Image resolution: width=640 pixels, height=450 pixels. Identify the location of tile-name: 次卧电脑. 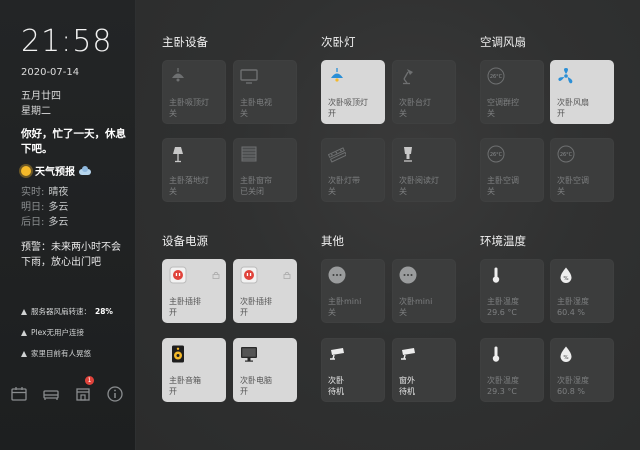
(256, 380).